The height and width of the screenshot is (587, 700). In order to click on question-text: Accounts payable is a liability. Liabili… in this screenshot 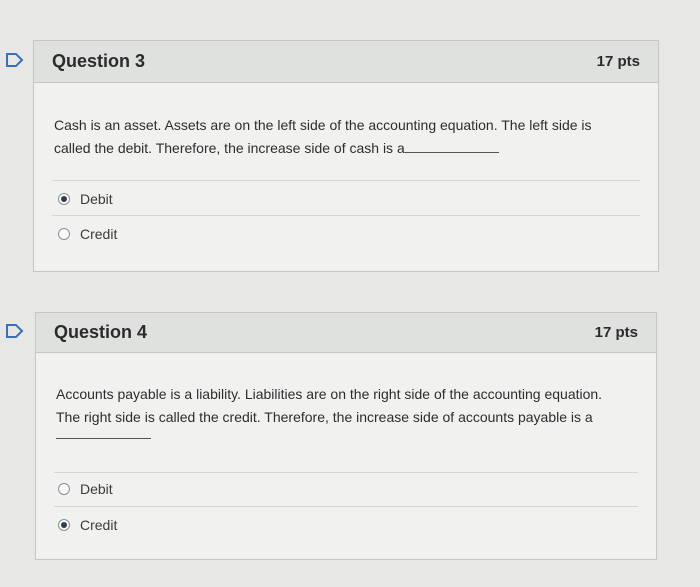, I will do `click(351, 411)`.